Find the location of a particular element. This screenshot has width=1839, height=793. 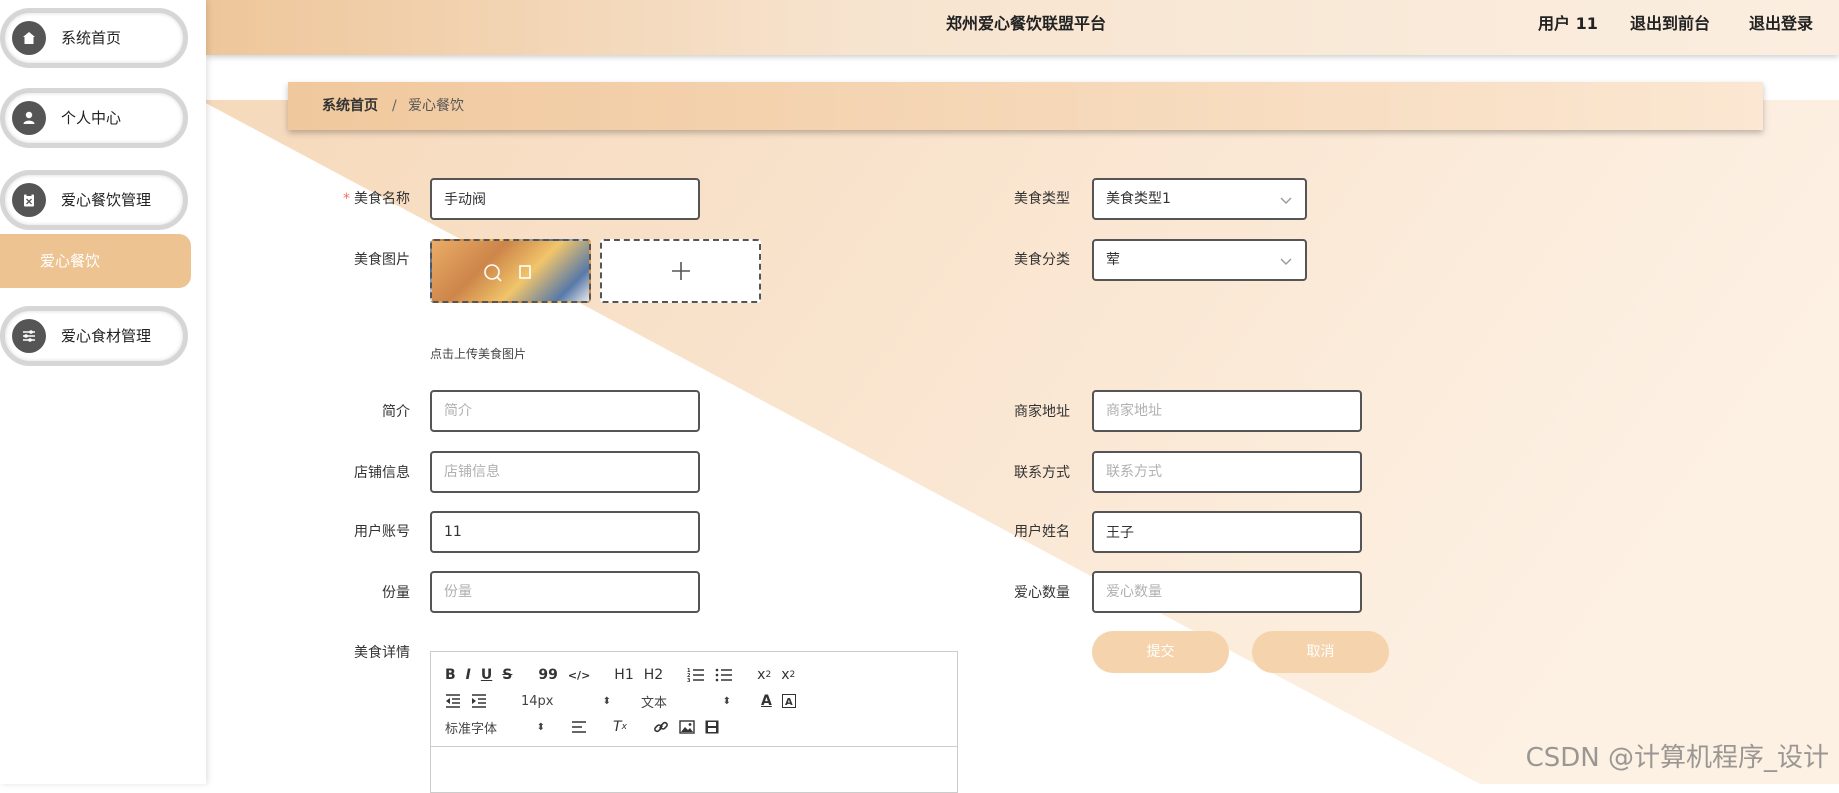

editor-toolbar-row: 14px ⬍ 文本 ⬍ A A is located at coordinates (625, 701).